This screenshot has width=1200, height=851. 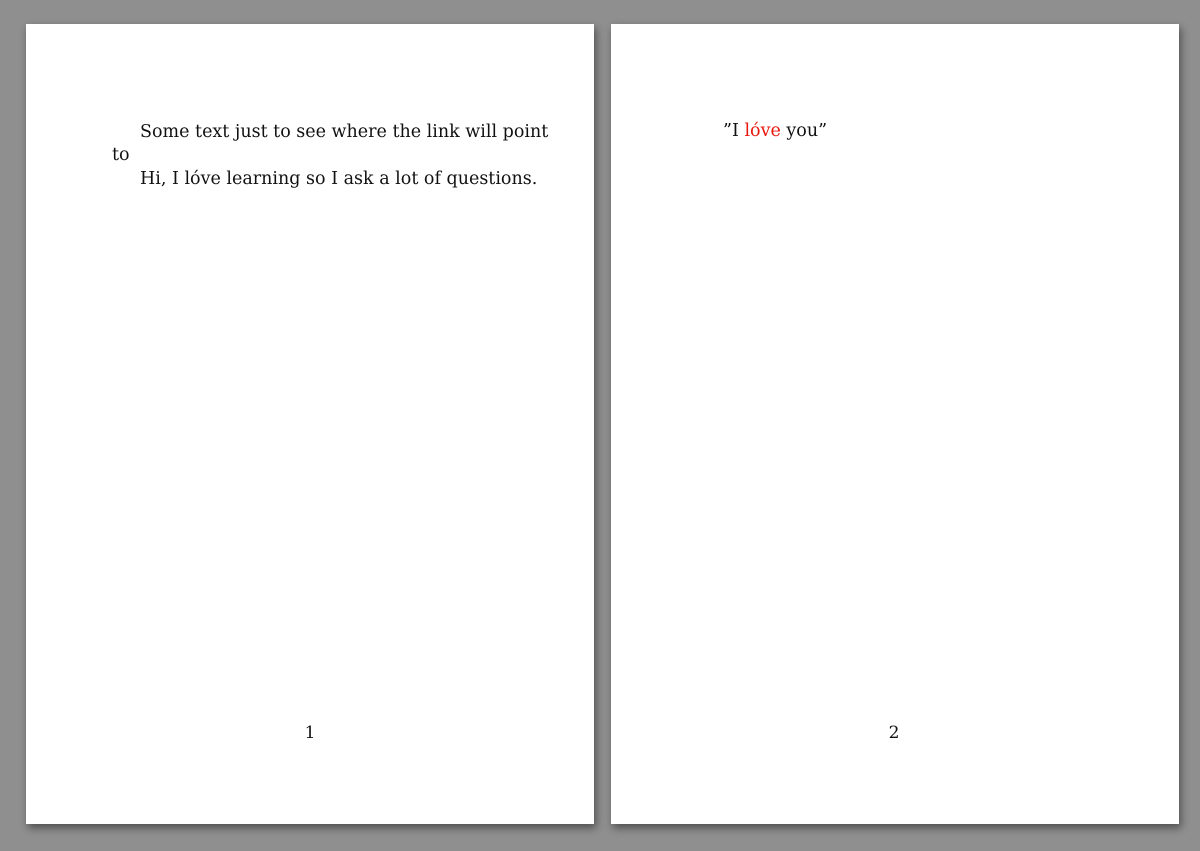 What do you see at coordinates (310, 733) in the screenshot?
I see `page-number-1: 1` at bounding box center [310, 733].